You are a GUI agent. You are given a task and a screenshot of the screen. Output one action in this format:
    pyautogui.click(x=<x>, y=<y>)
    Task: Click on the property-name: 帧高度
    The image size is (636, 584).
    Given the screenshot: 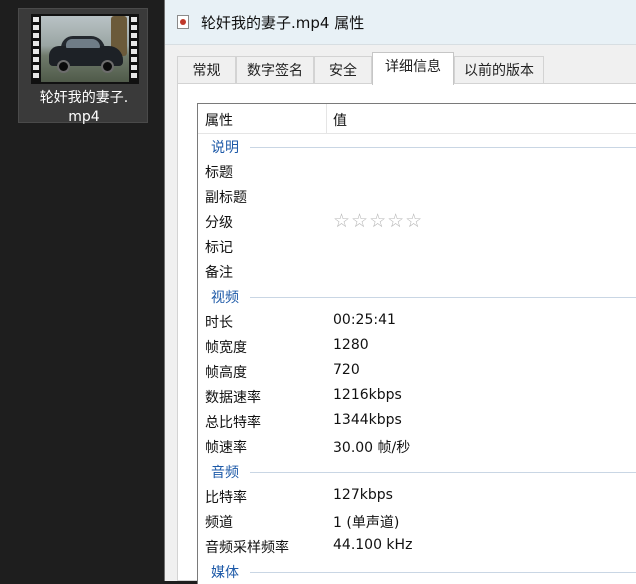 What is the action you would take?
    pyautogui.click(x=226, y=373)
    